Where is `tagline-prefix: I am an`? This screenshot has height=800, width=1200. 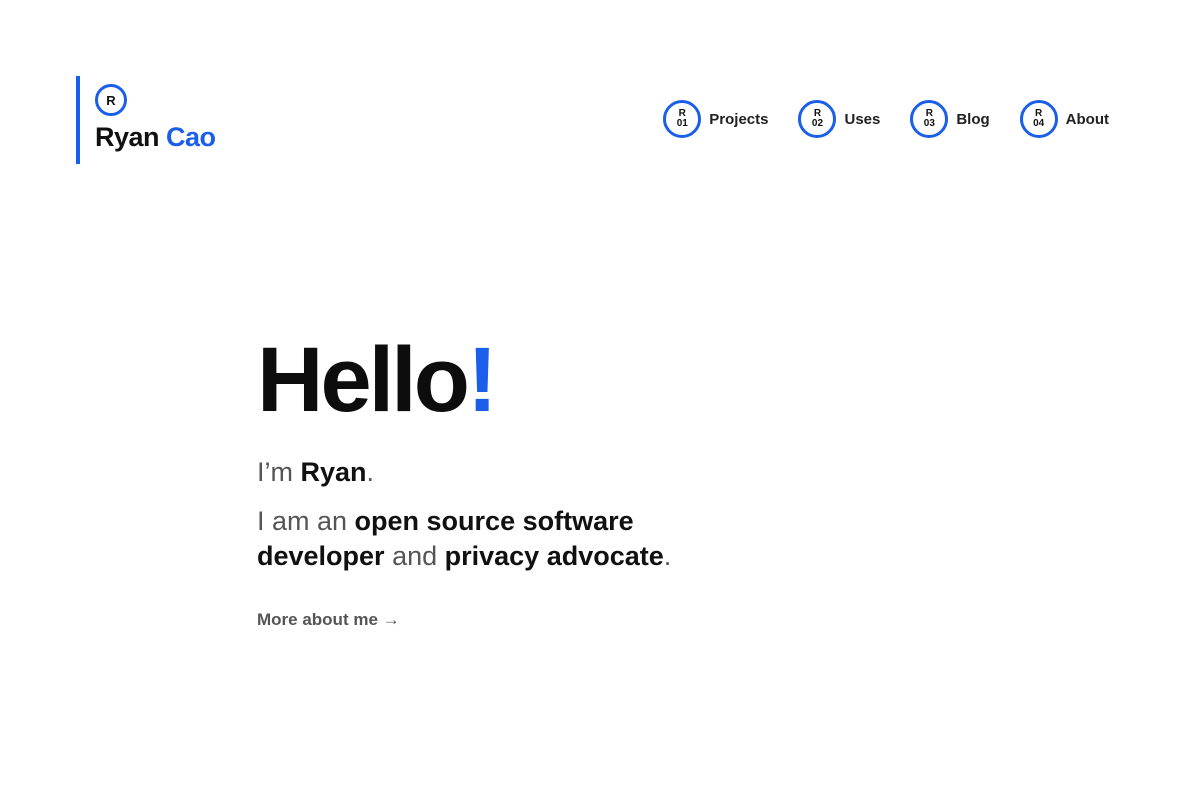
tagline-prefix: I am an is located at coordinates (306, 521).